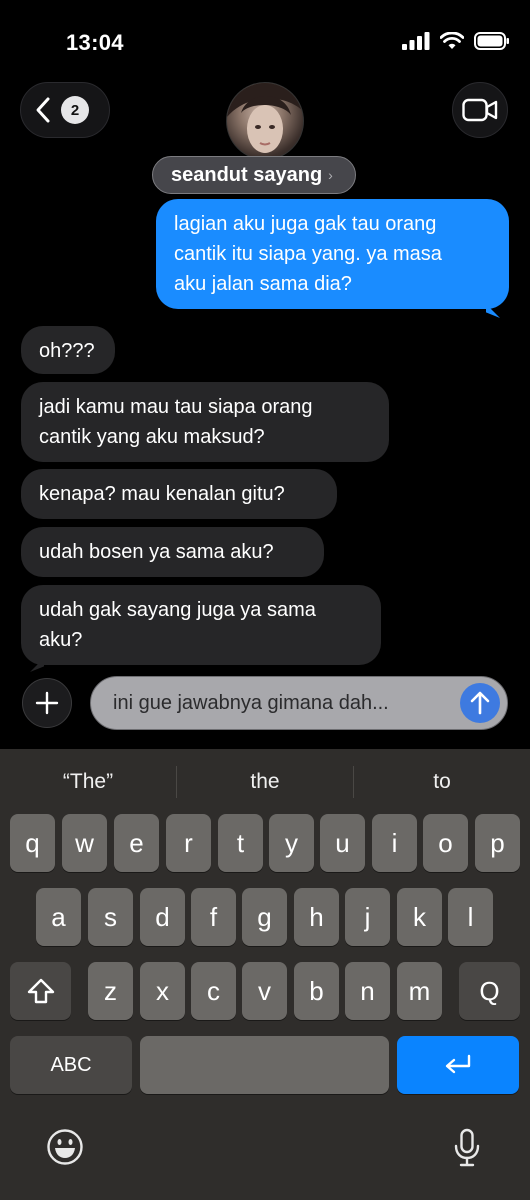 This screenshot has width=530, height=1200. Describe the element at coordinates (316, 991) in the screenshot. I see `key-b: b` at that location.